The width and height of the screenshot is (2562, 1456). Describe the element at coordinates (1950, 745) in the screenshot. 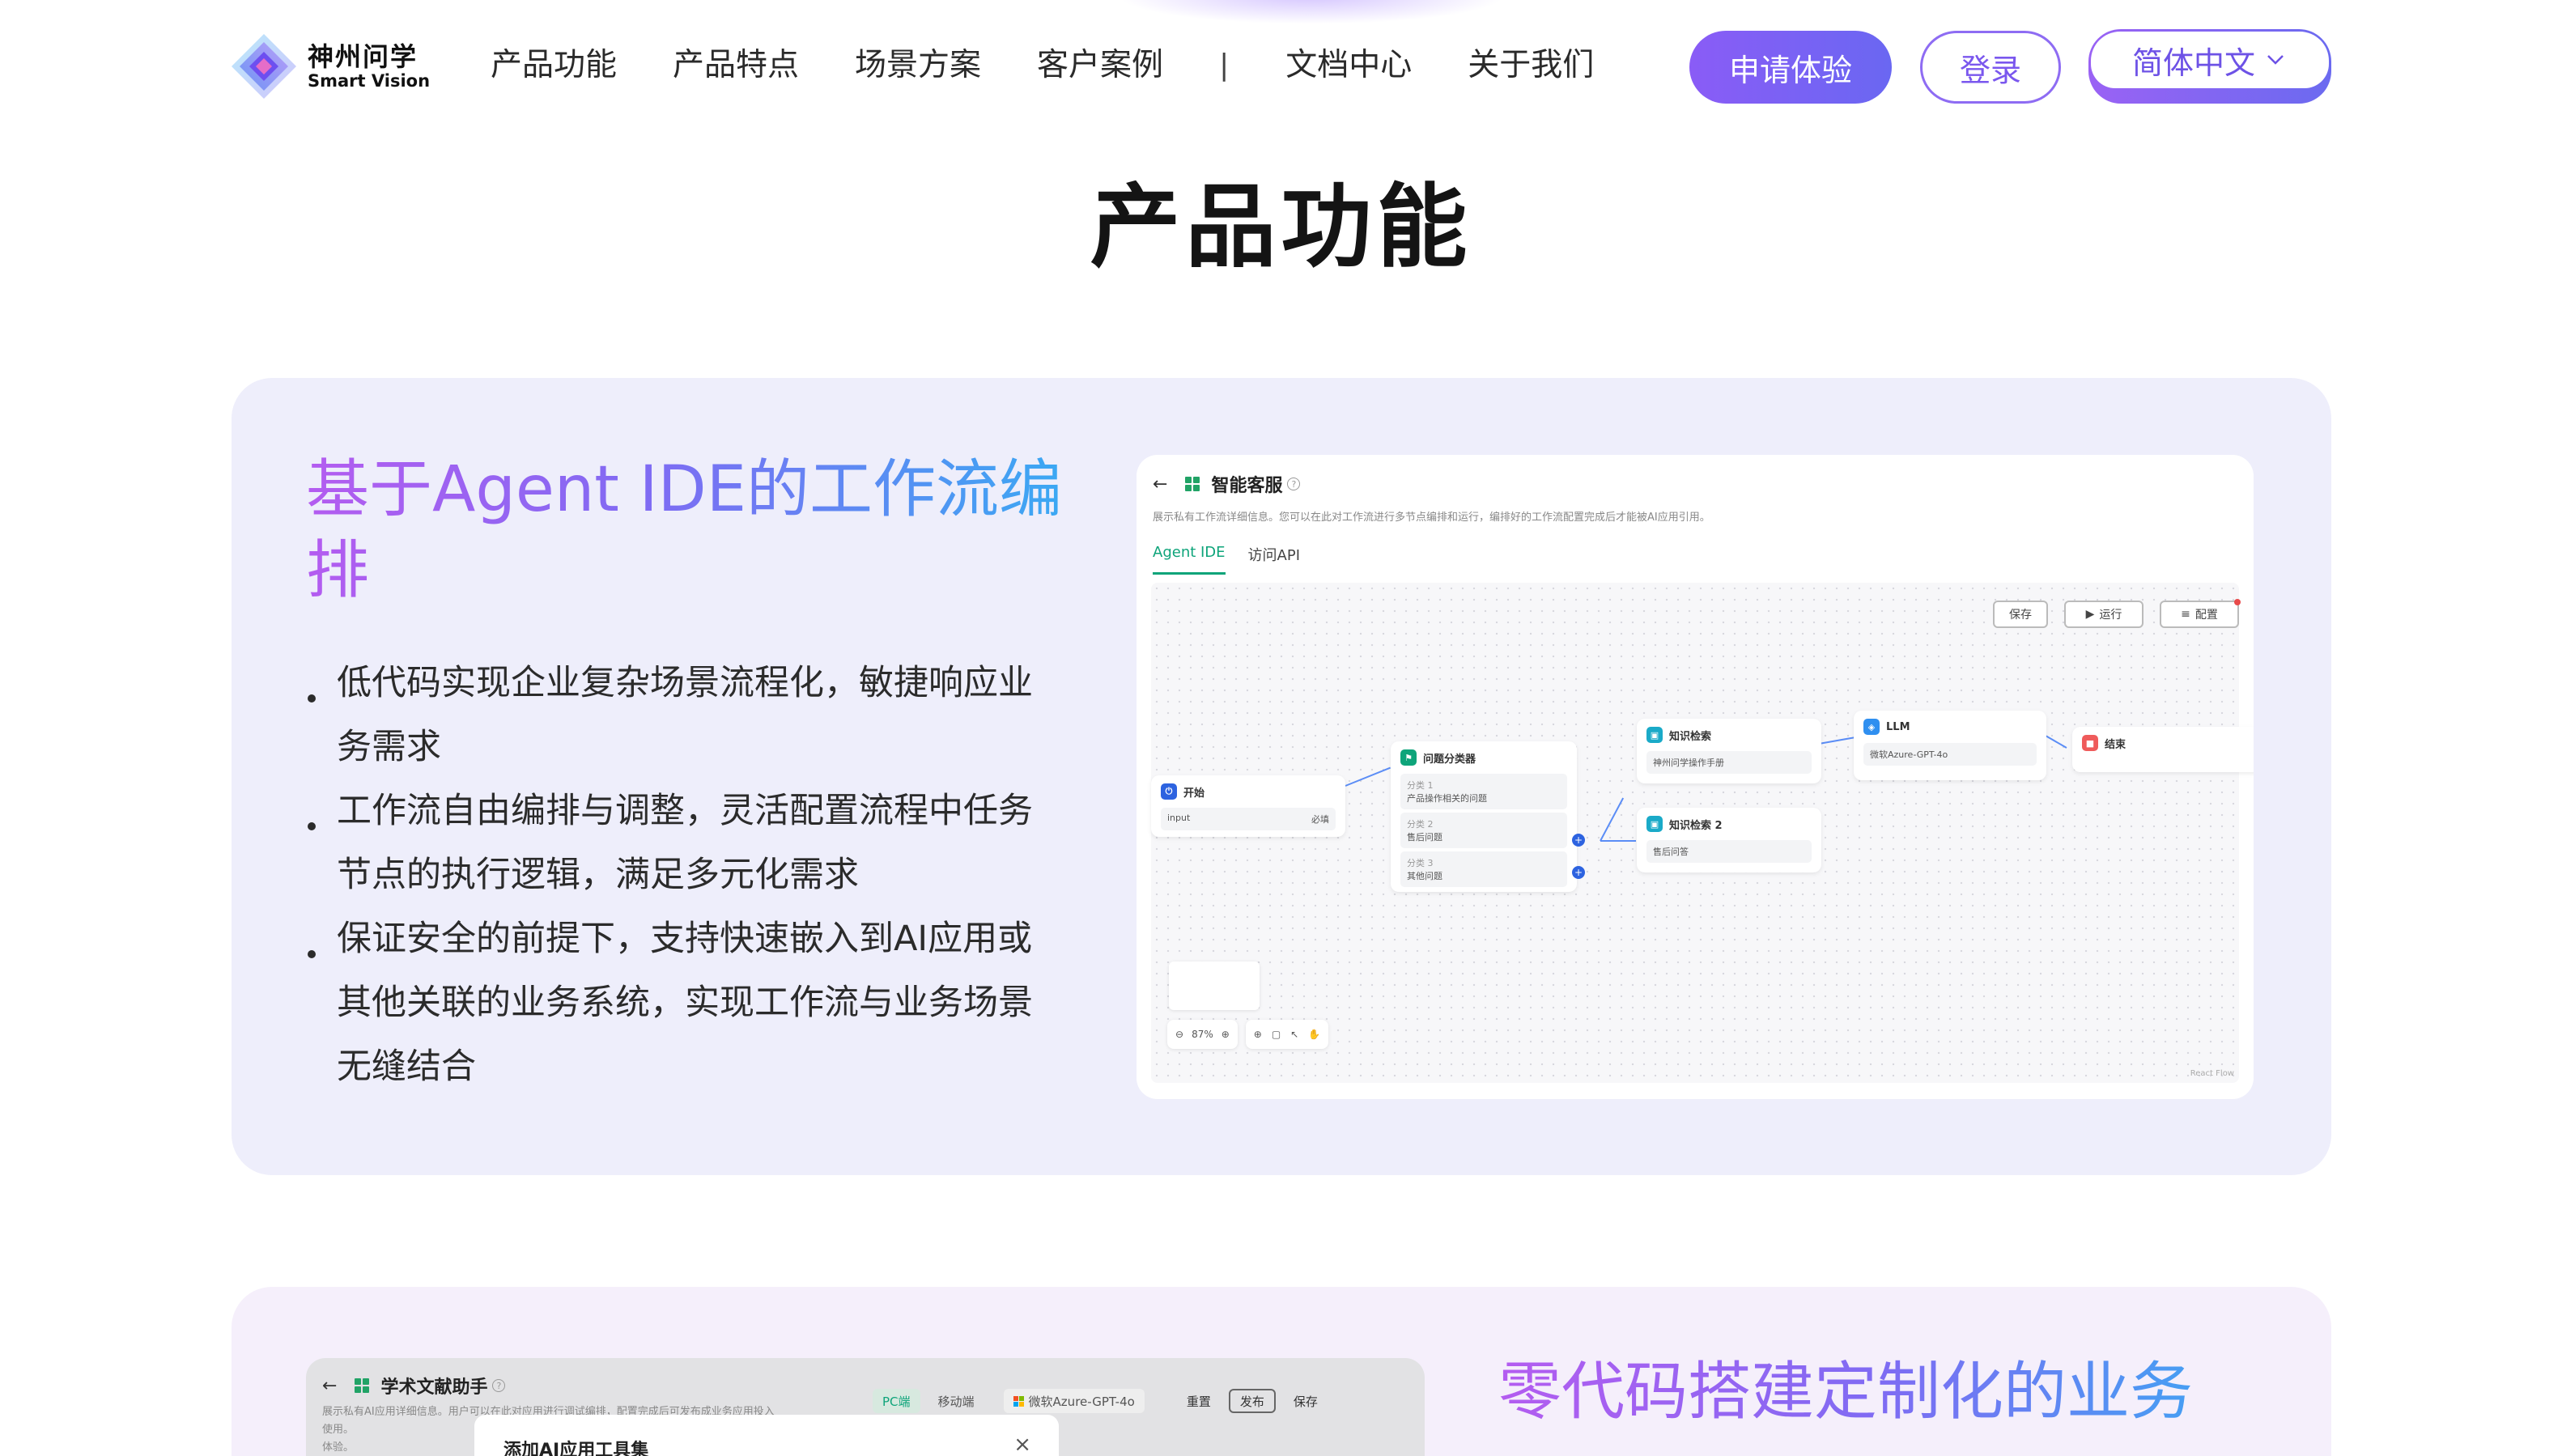

I see `node-llm: ◈ LLM 微软Azure-GPT-4o` at that location.